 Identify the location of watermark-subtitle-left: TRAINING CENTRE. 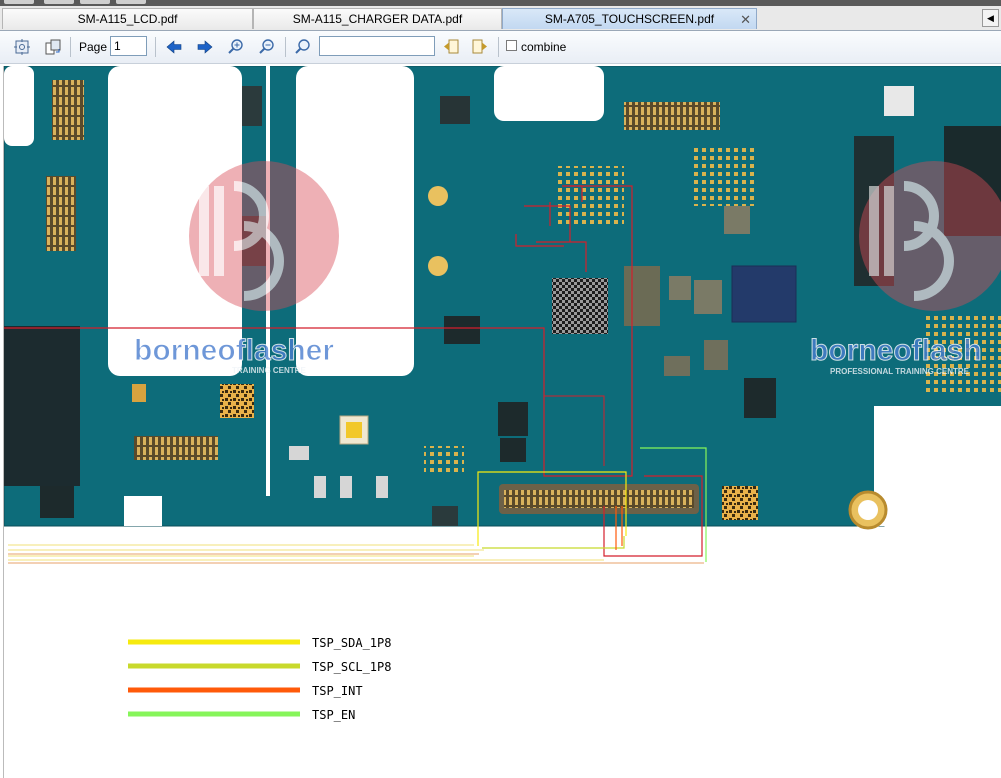
(269, 370).